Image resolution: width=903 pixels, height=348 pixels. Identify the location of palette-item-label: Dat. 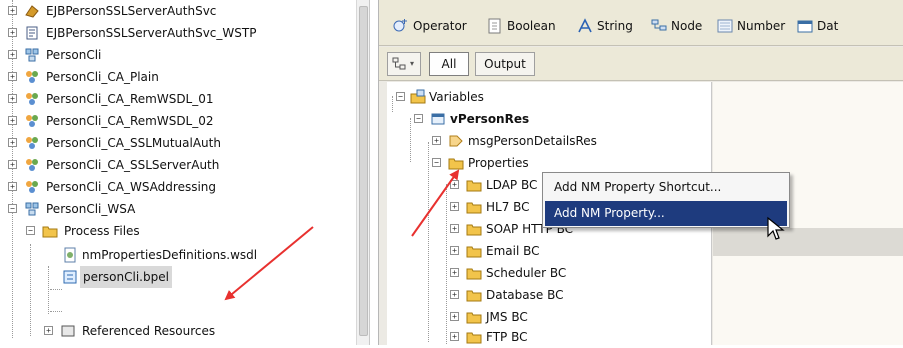
(828, 26).